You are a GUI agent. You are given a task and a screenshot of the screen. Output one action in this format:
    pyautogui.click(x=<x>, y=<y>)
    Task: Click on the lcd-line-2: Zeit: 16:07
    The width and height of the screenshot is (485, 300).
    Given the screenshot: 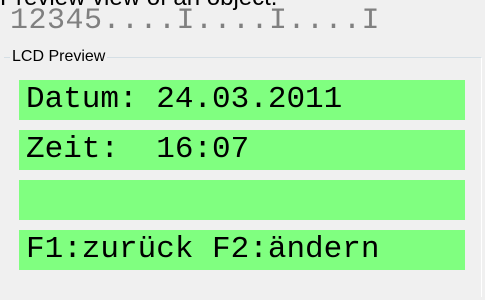 What is the action you would take?
    pyautogui.click(x=242, y=150)
    